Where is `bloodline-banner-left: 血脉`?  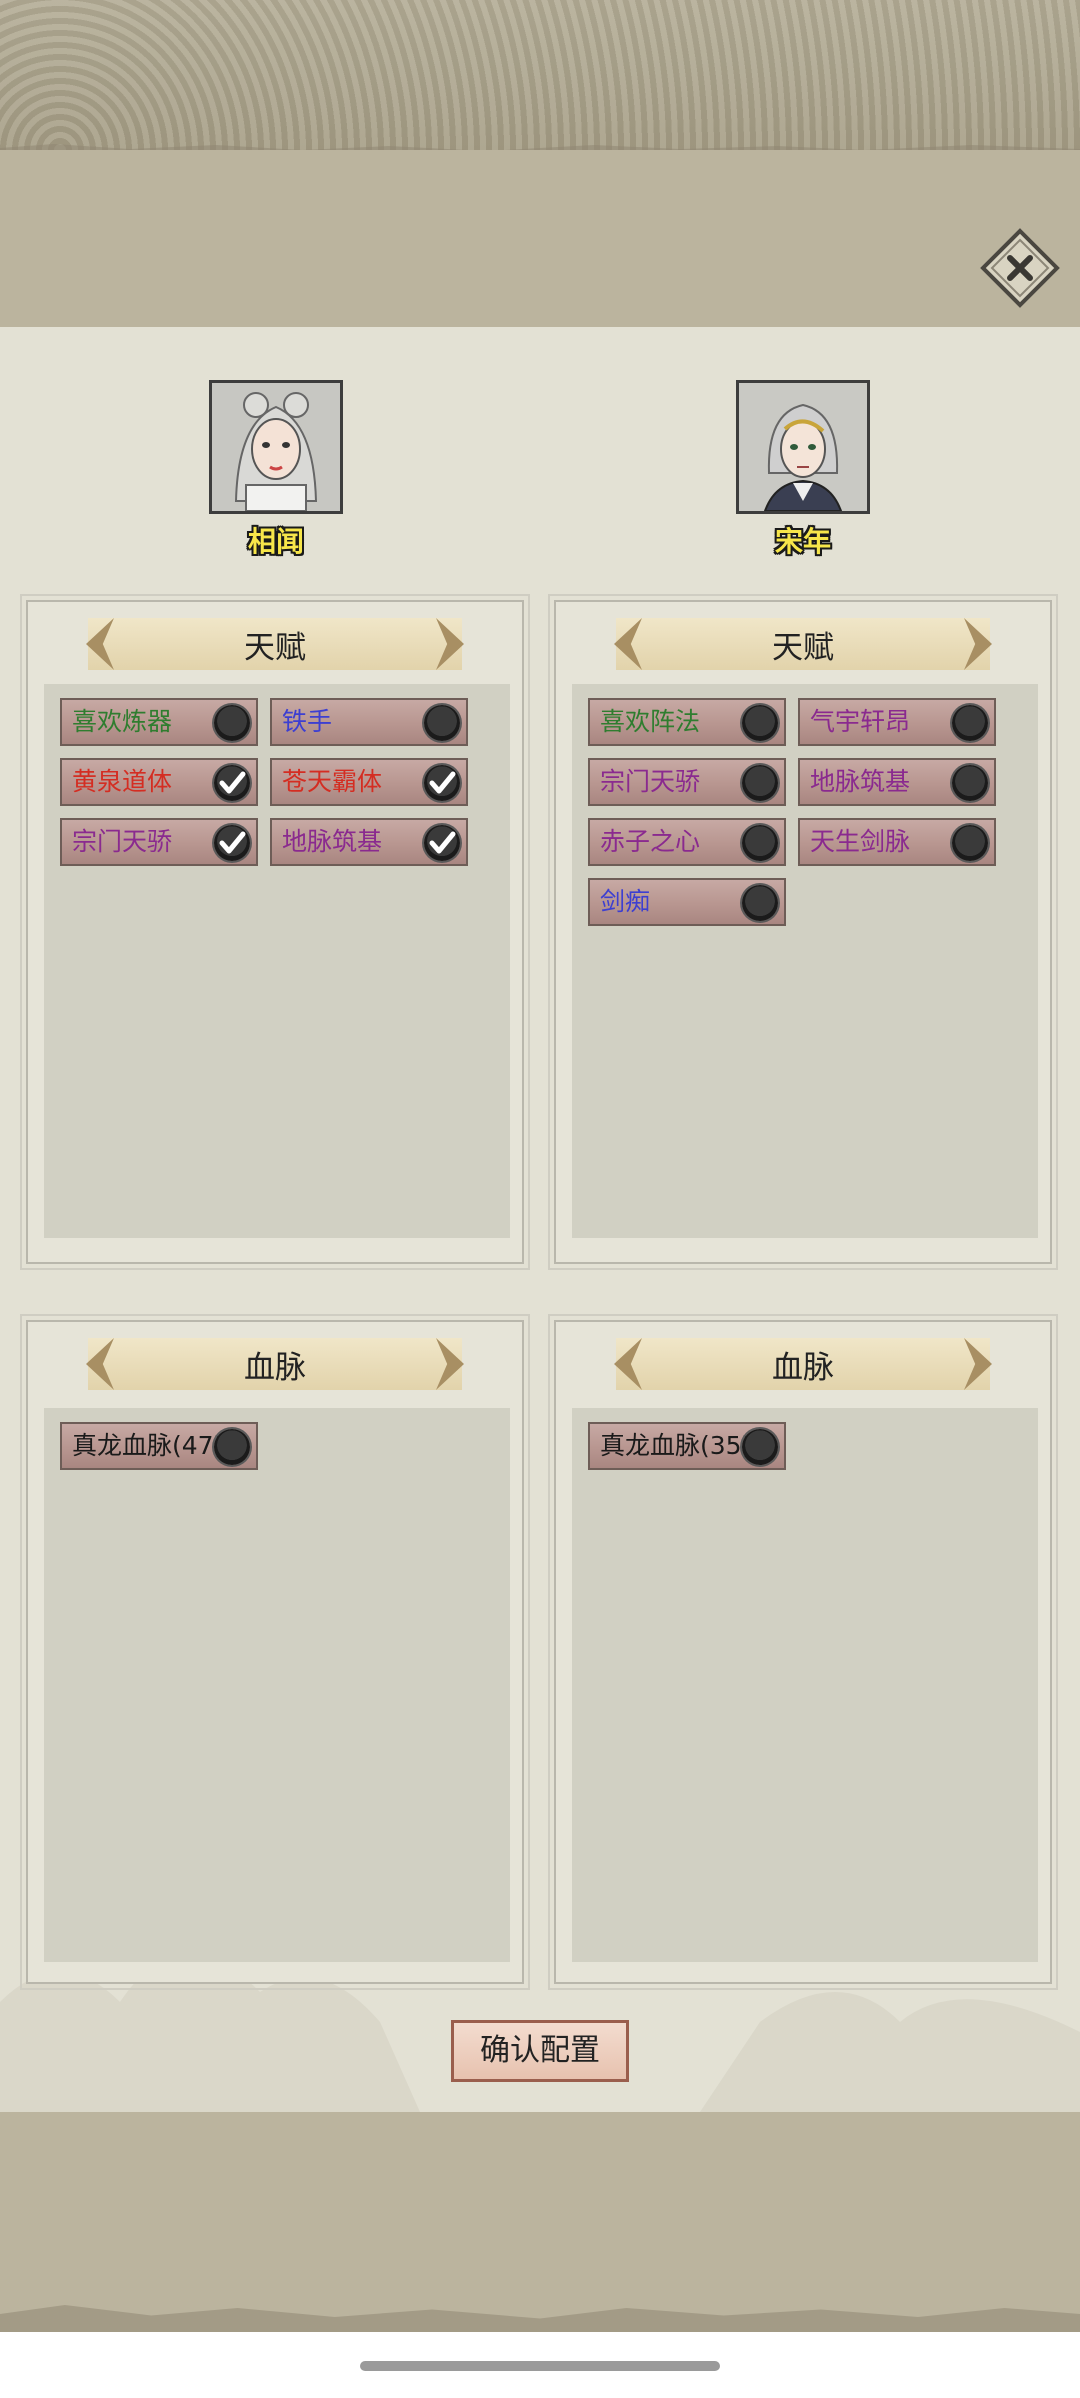 bloodline-banner-left: 血脉 is located at coordinates (275, 1364).